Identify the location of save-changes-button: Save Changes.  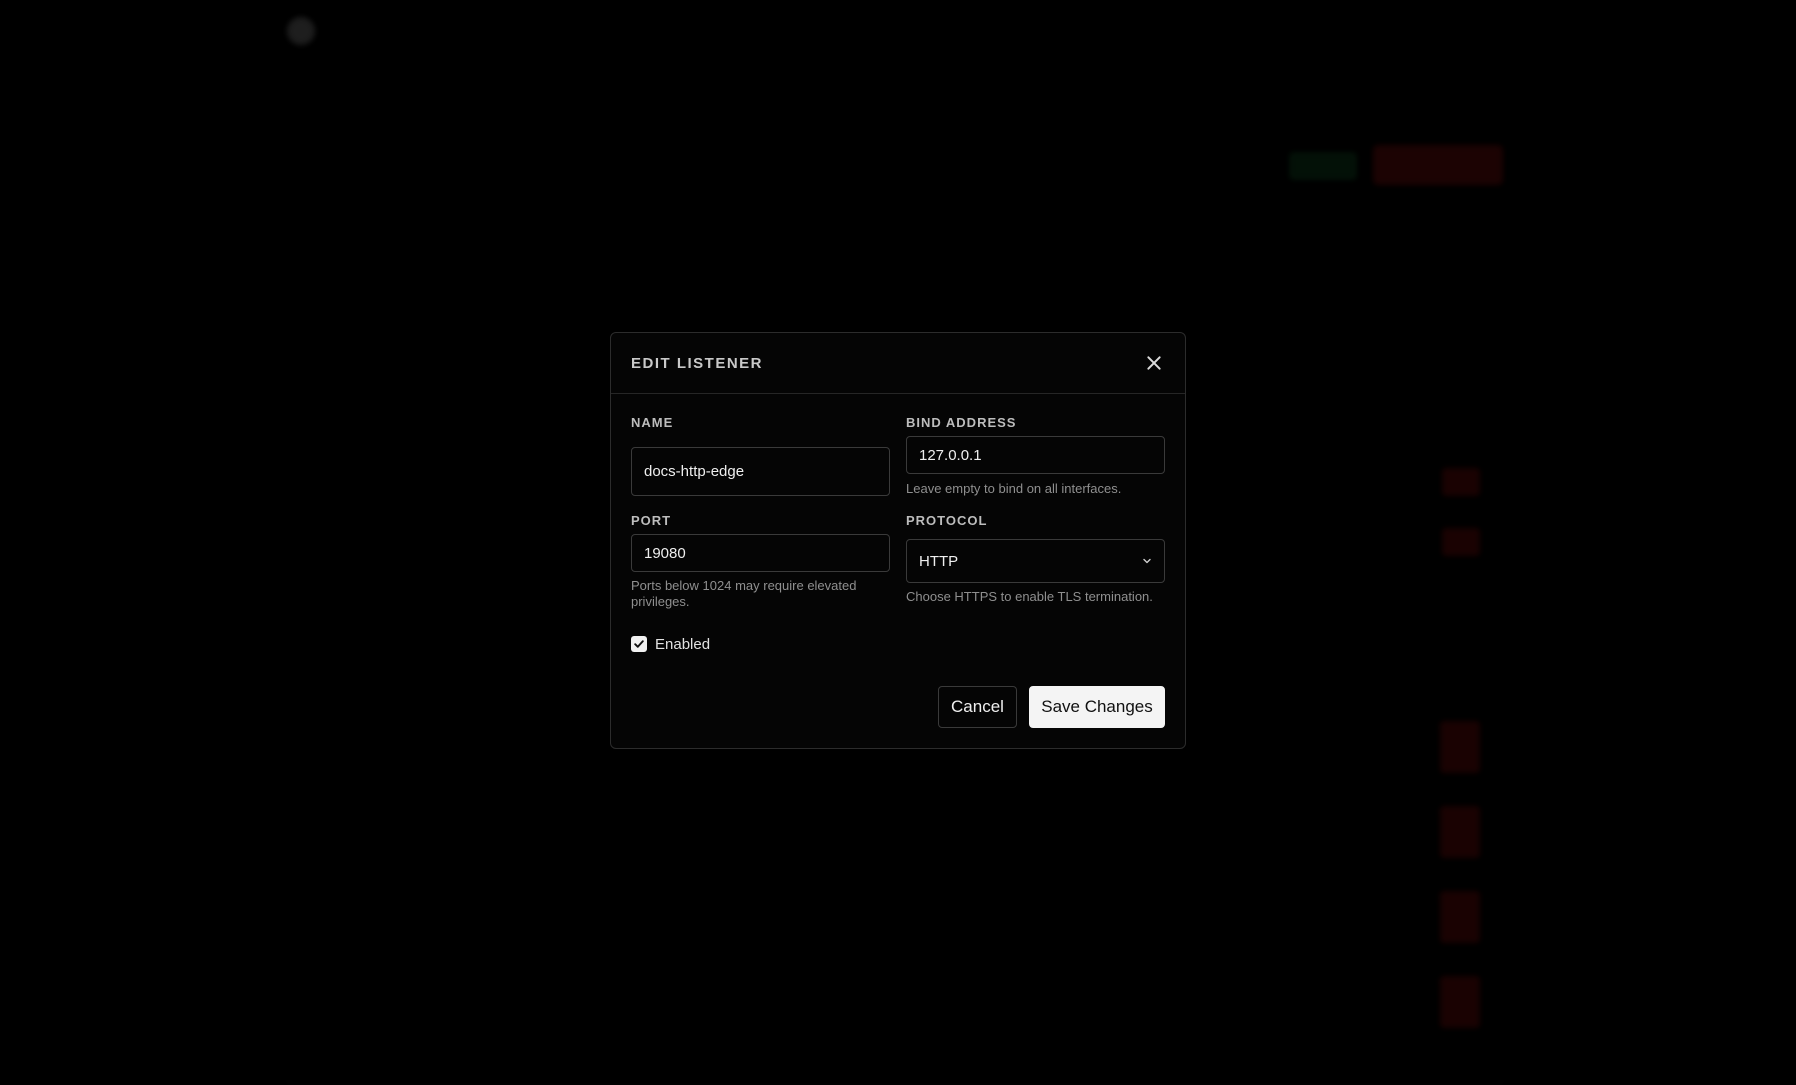
(1097, 707).